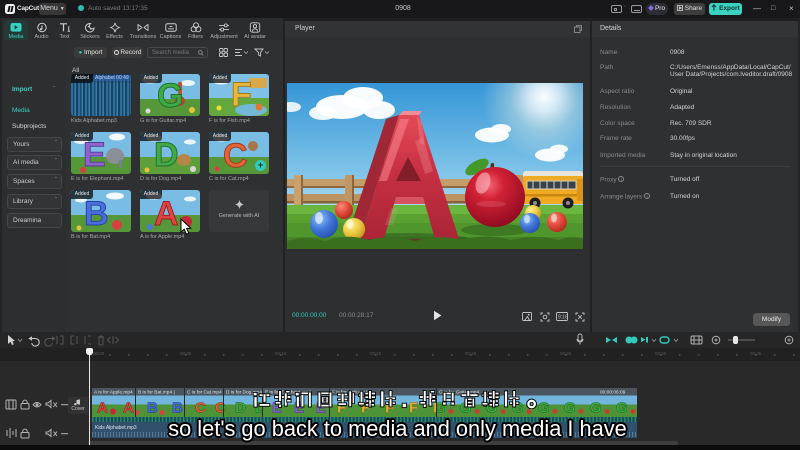 This screenshot has height=450, width=800. I want to click on svg-text: A, so click(166, 213).